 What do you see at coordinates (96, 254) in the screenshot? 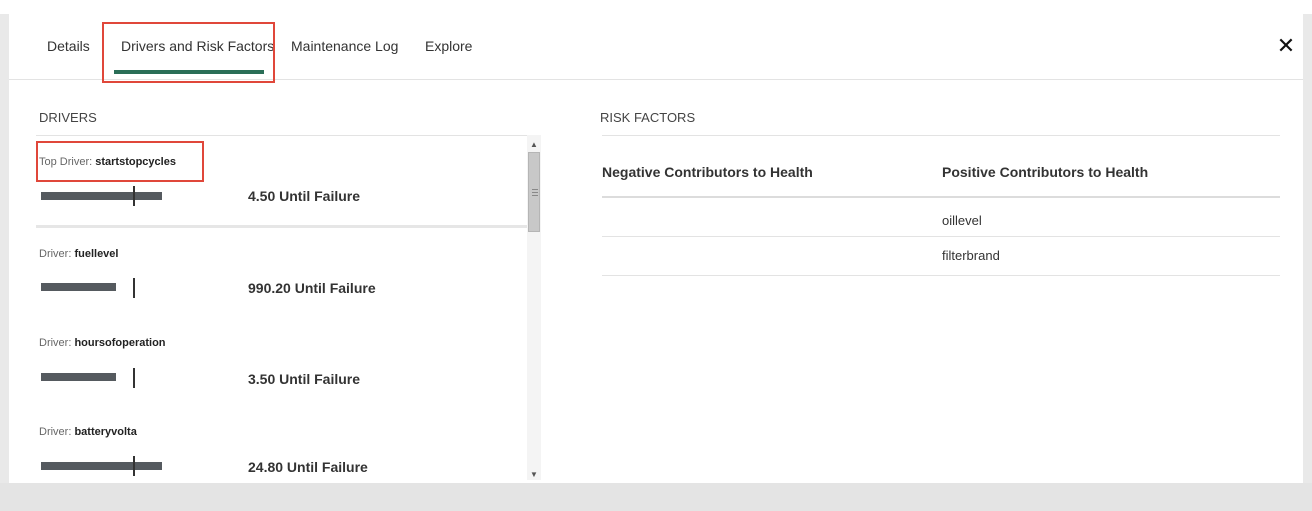
I see `driver-name: fuellevel` at bounding box center [96, 254].